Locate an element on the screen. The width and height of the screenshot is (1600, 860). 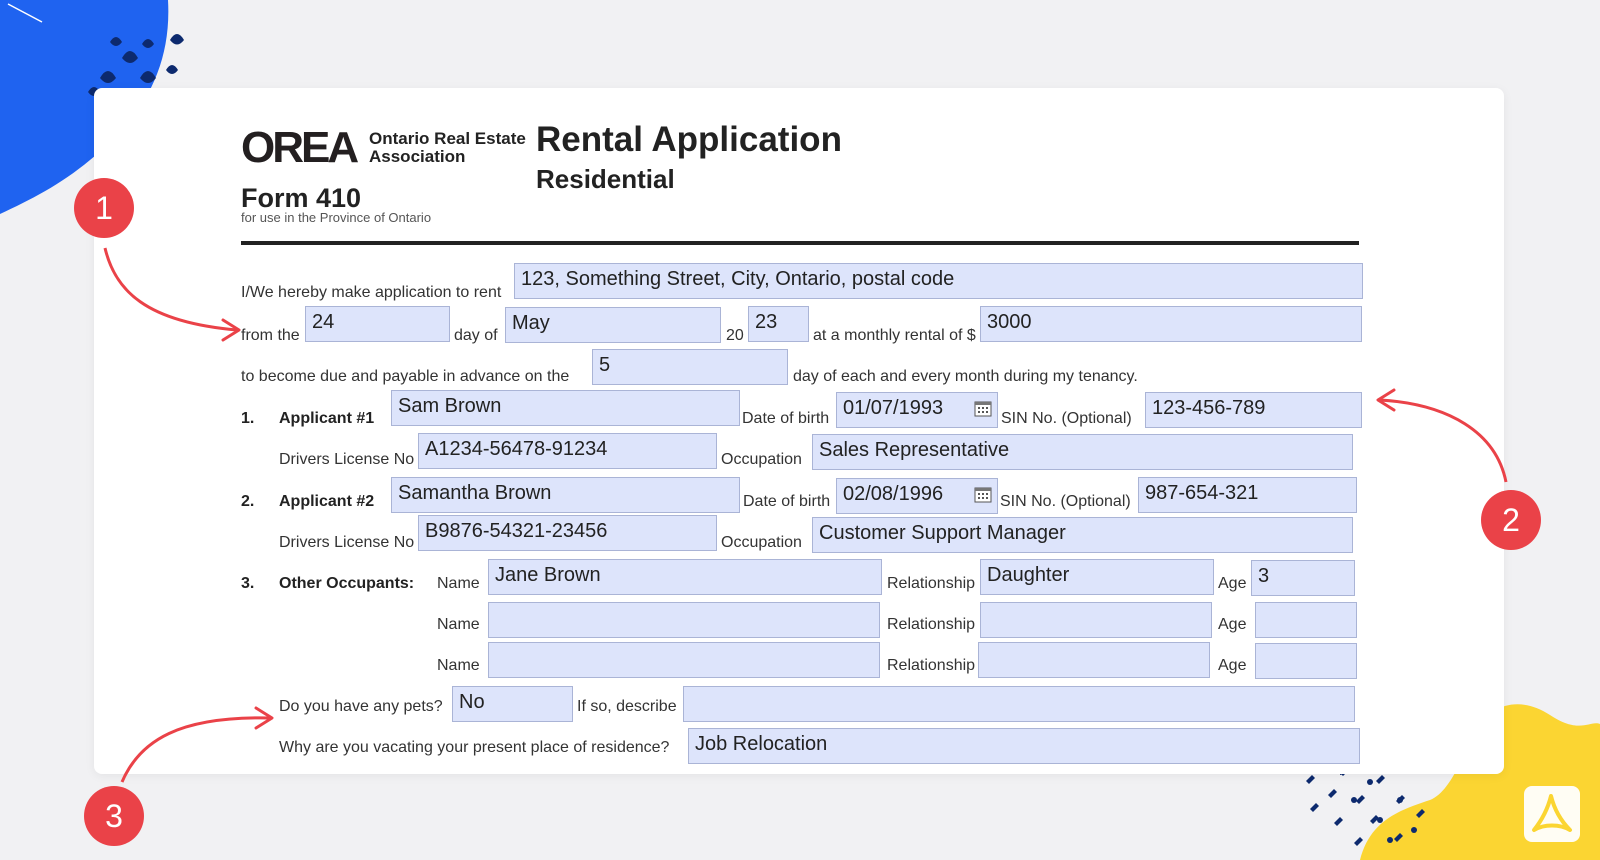
occupant1-age-label: Age is located at coordinates (1232, 583).